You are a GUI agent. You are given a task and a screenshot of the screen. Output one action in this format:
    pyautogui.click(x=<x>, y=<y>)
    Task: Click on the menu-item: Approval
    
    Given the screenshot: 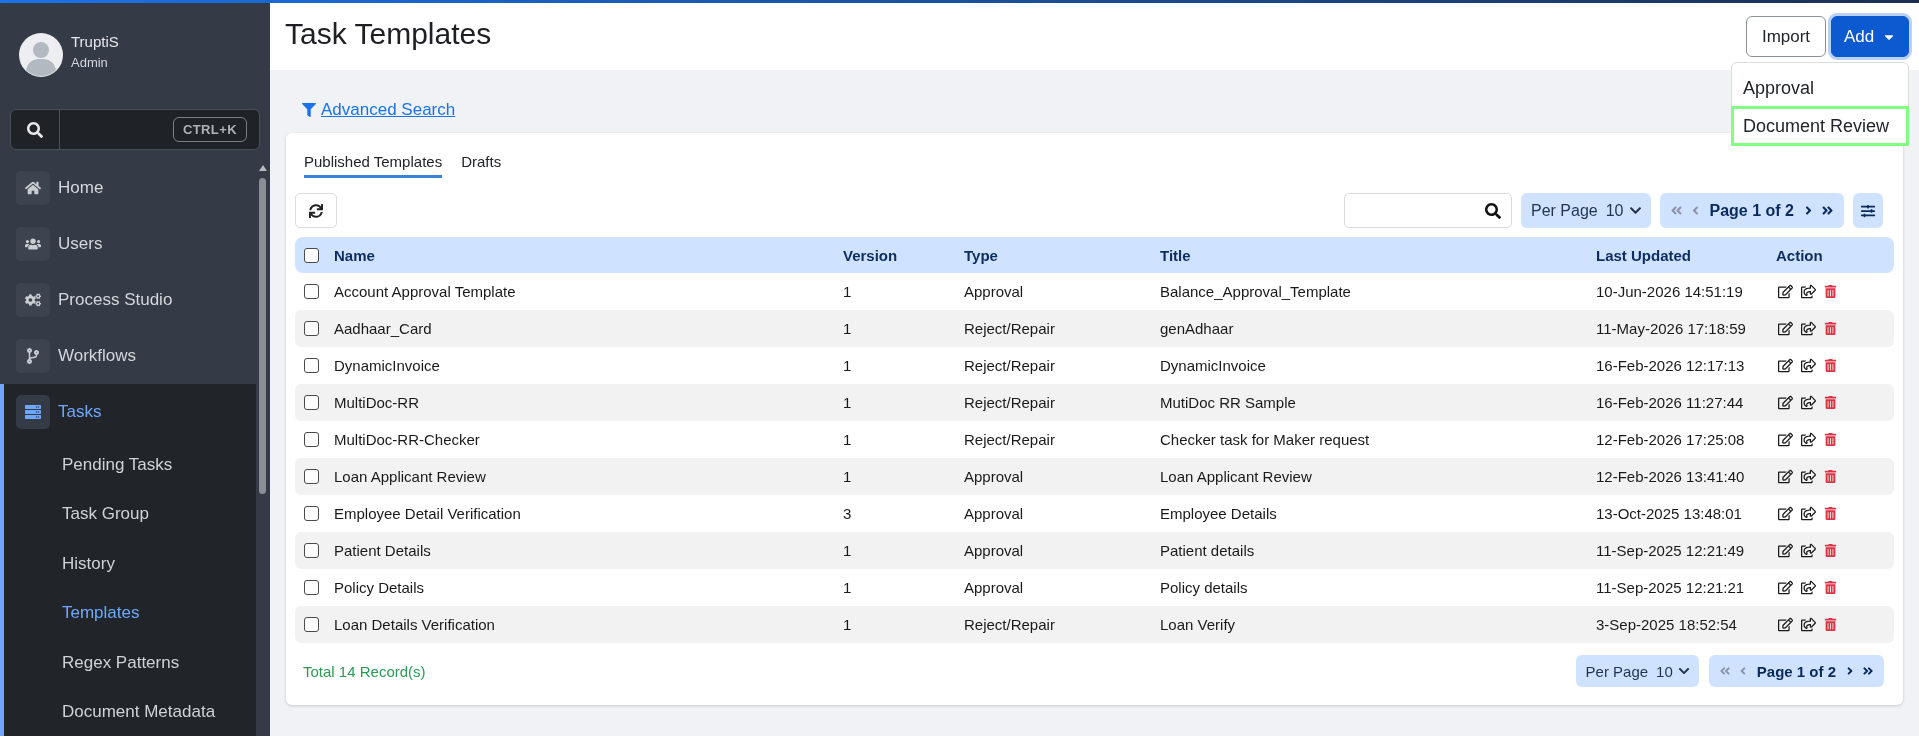 What is the action you would take?
    pyautogui.click(x=1820, y=88)
    